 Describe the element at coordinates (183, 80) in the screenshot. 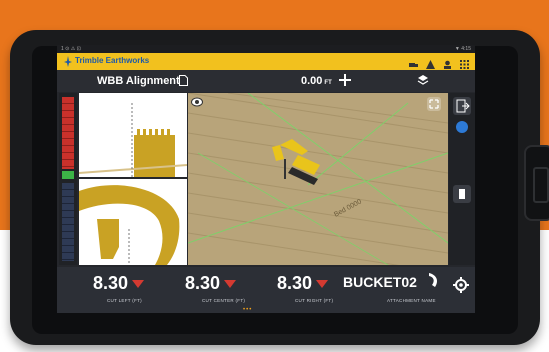

I see `document-icon` at that location.